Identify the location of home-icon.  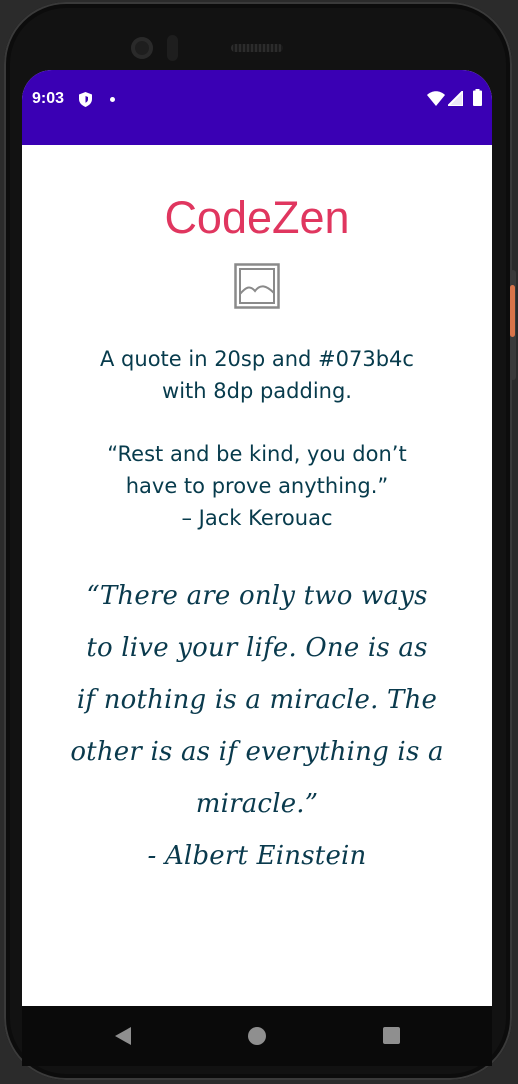
(257, 1036).